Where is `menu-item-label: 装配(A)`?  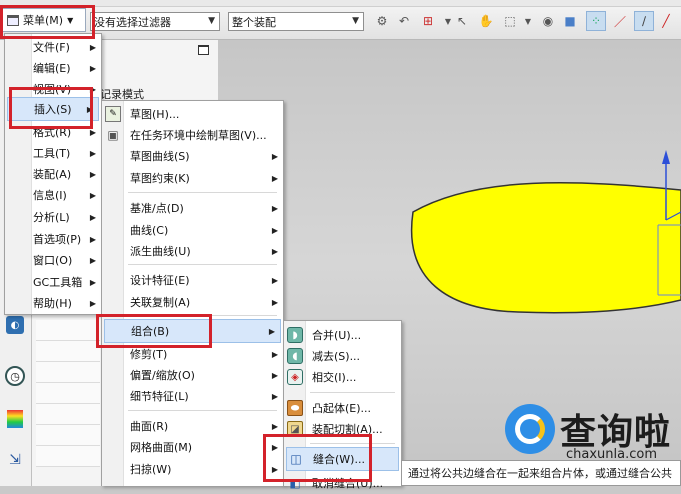 menu-item-label: 装配(A) is located at coordinates (52, 174).